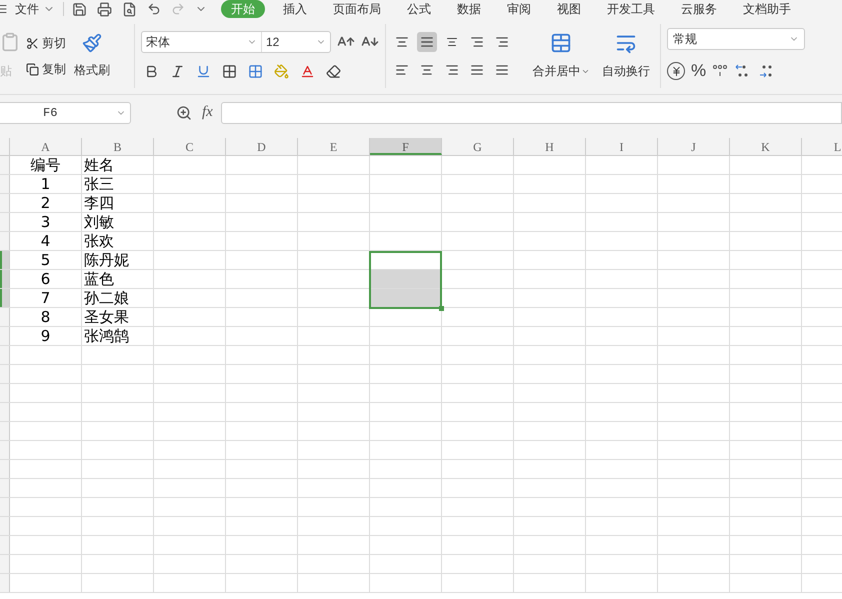 Image resolution: width=842 pixels, height=599 pixels. I want to click on table-cell: 8, so click(45, 317).